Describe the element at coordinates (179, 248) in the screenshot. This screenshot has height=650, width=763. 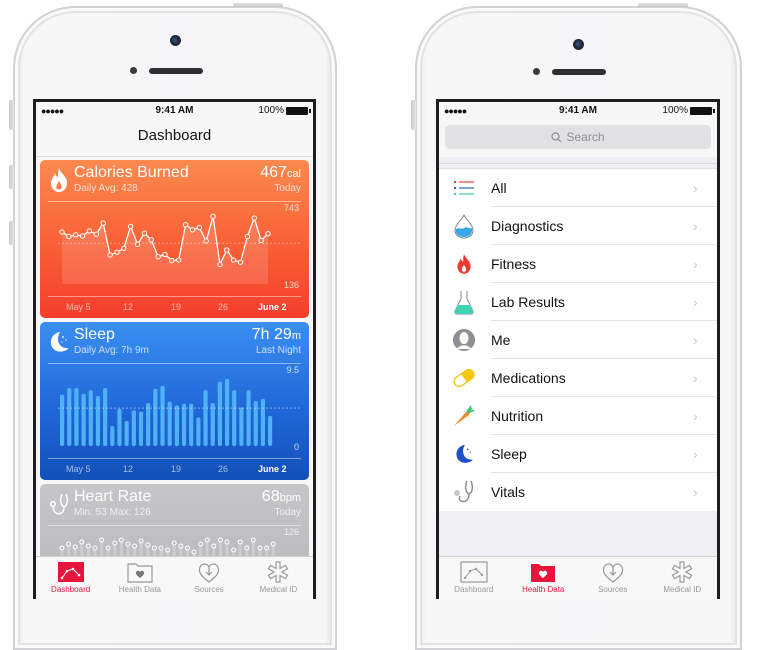
I see `calories-chart` at that location.